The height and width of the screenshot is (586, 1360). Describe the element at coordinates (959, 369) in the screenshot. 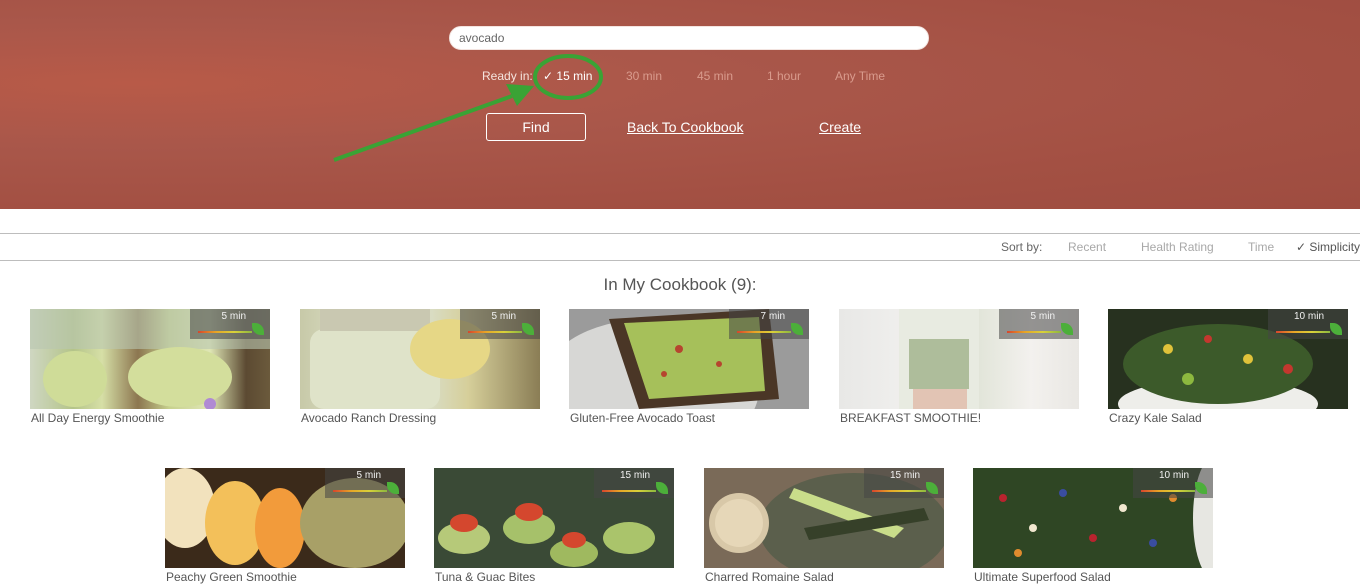

I see `recipe-card: 5 min BREAKFAST SMOOTHIE!` at that location.